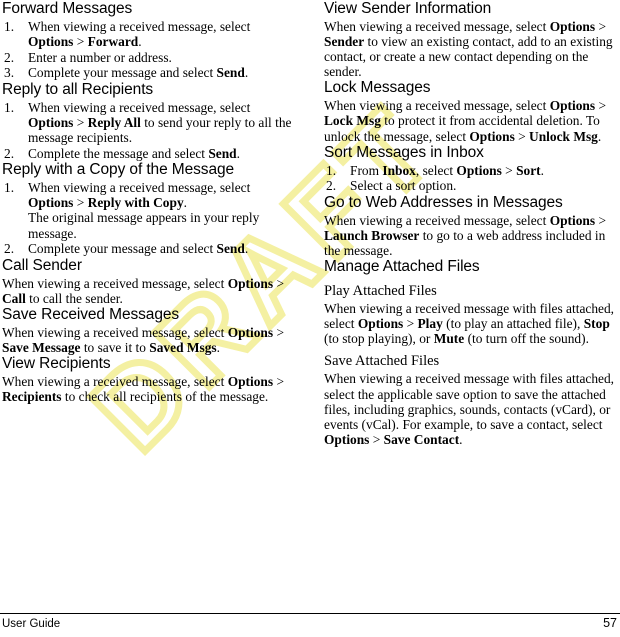 This screenshot has height=637, width=620. What do you see at coordinates (472, 185) in the screenshot?
I see `list-item: Select a sort option.` at bounding box center [472, 185].